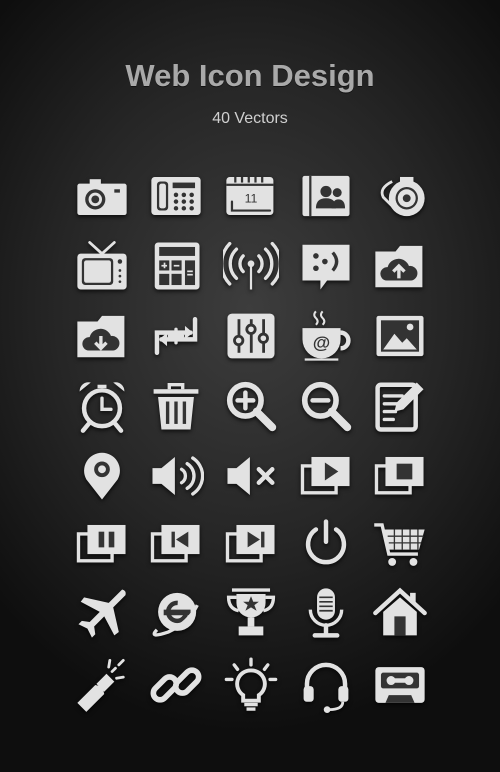 The image size is (500, 772). What do you see at coordinates (251, 336) in the screenshot?
I see `equalizer-icon` at bounding box center [251, 336].